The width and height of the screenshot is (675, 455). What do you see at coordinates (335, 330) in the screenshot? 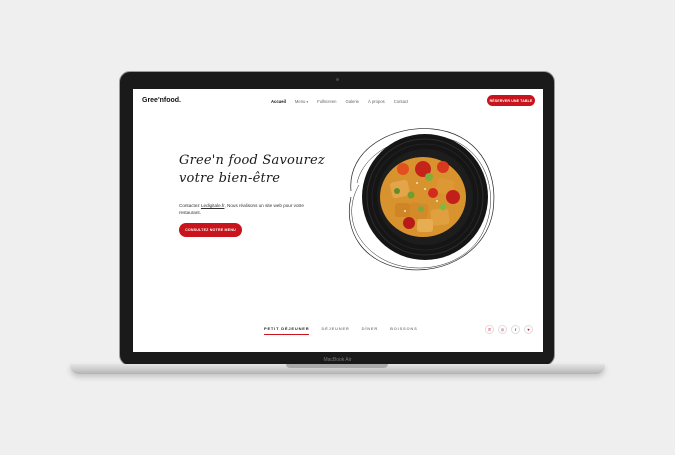
I see `tab-lunch: DÉJEUNER` at bounding box center [335, 330].